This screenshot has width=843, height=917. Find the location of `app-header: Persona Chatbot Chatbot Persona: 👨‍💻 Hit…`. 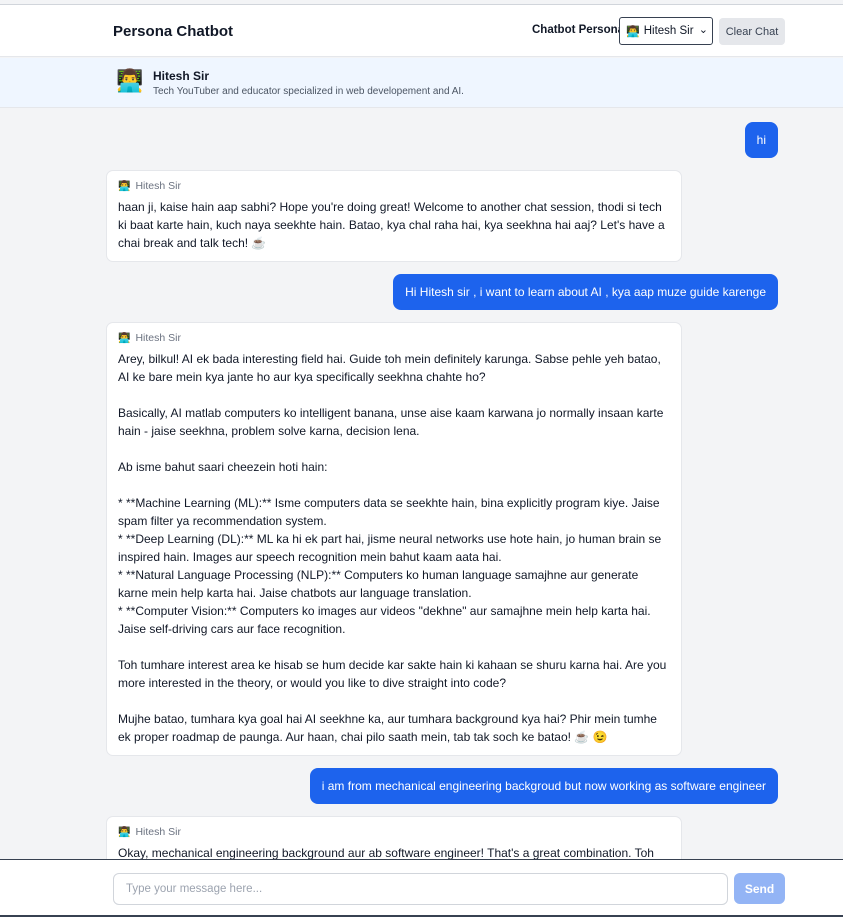

app-header: Persona Chatbot Chatbot Persona: 👨‍💻 Hit… is located at coordinates (421, 31).